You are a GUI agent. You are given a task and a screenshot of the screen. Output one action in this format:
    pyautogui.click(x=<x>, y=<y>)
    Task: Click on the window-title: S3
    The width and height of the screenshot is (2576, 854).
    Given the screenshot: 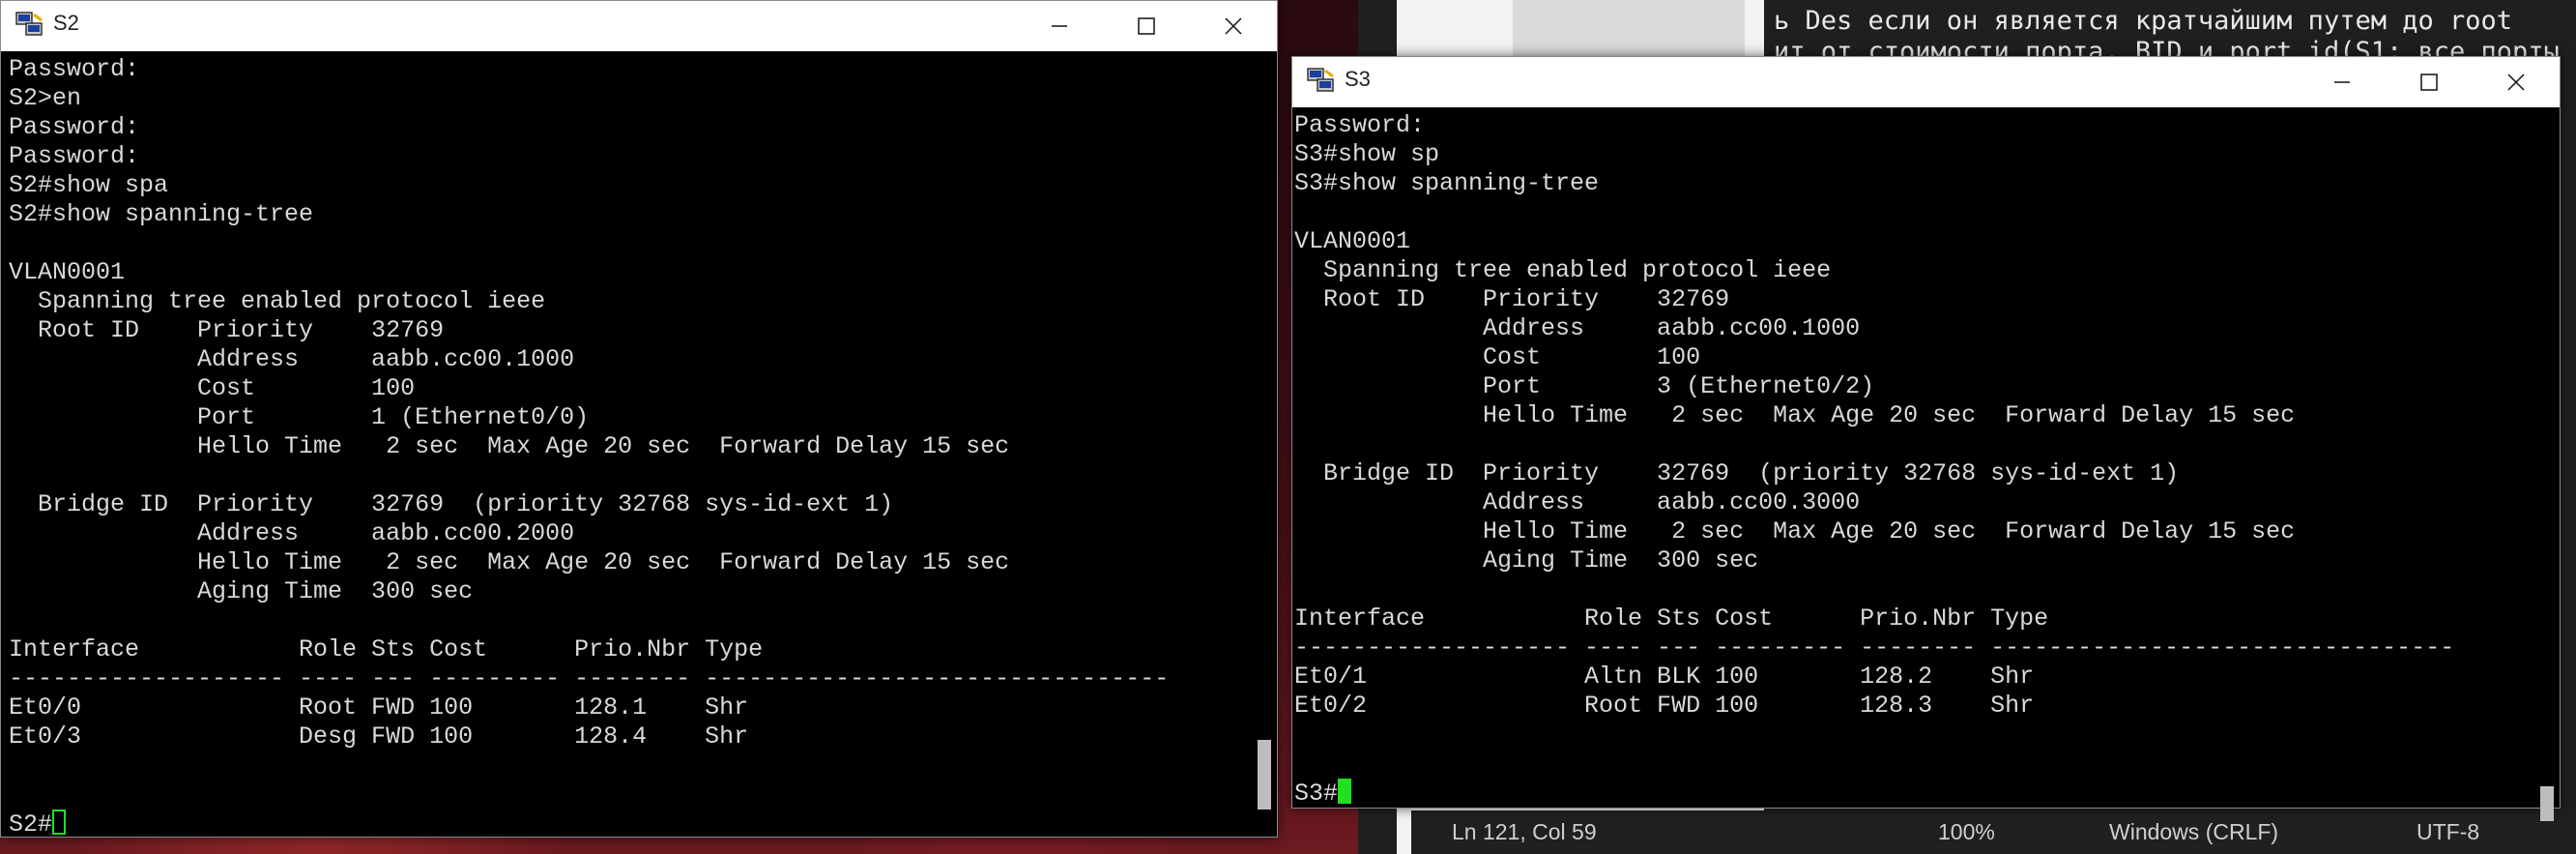 What is the action you would take?
    pyautogui.click(x=1358, y=79)
    